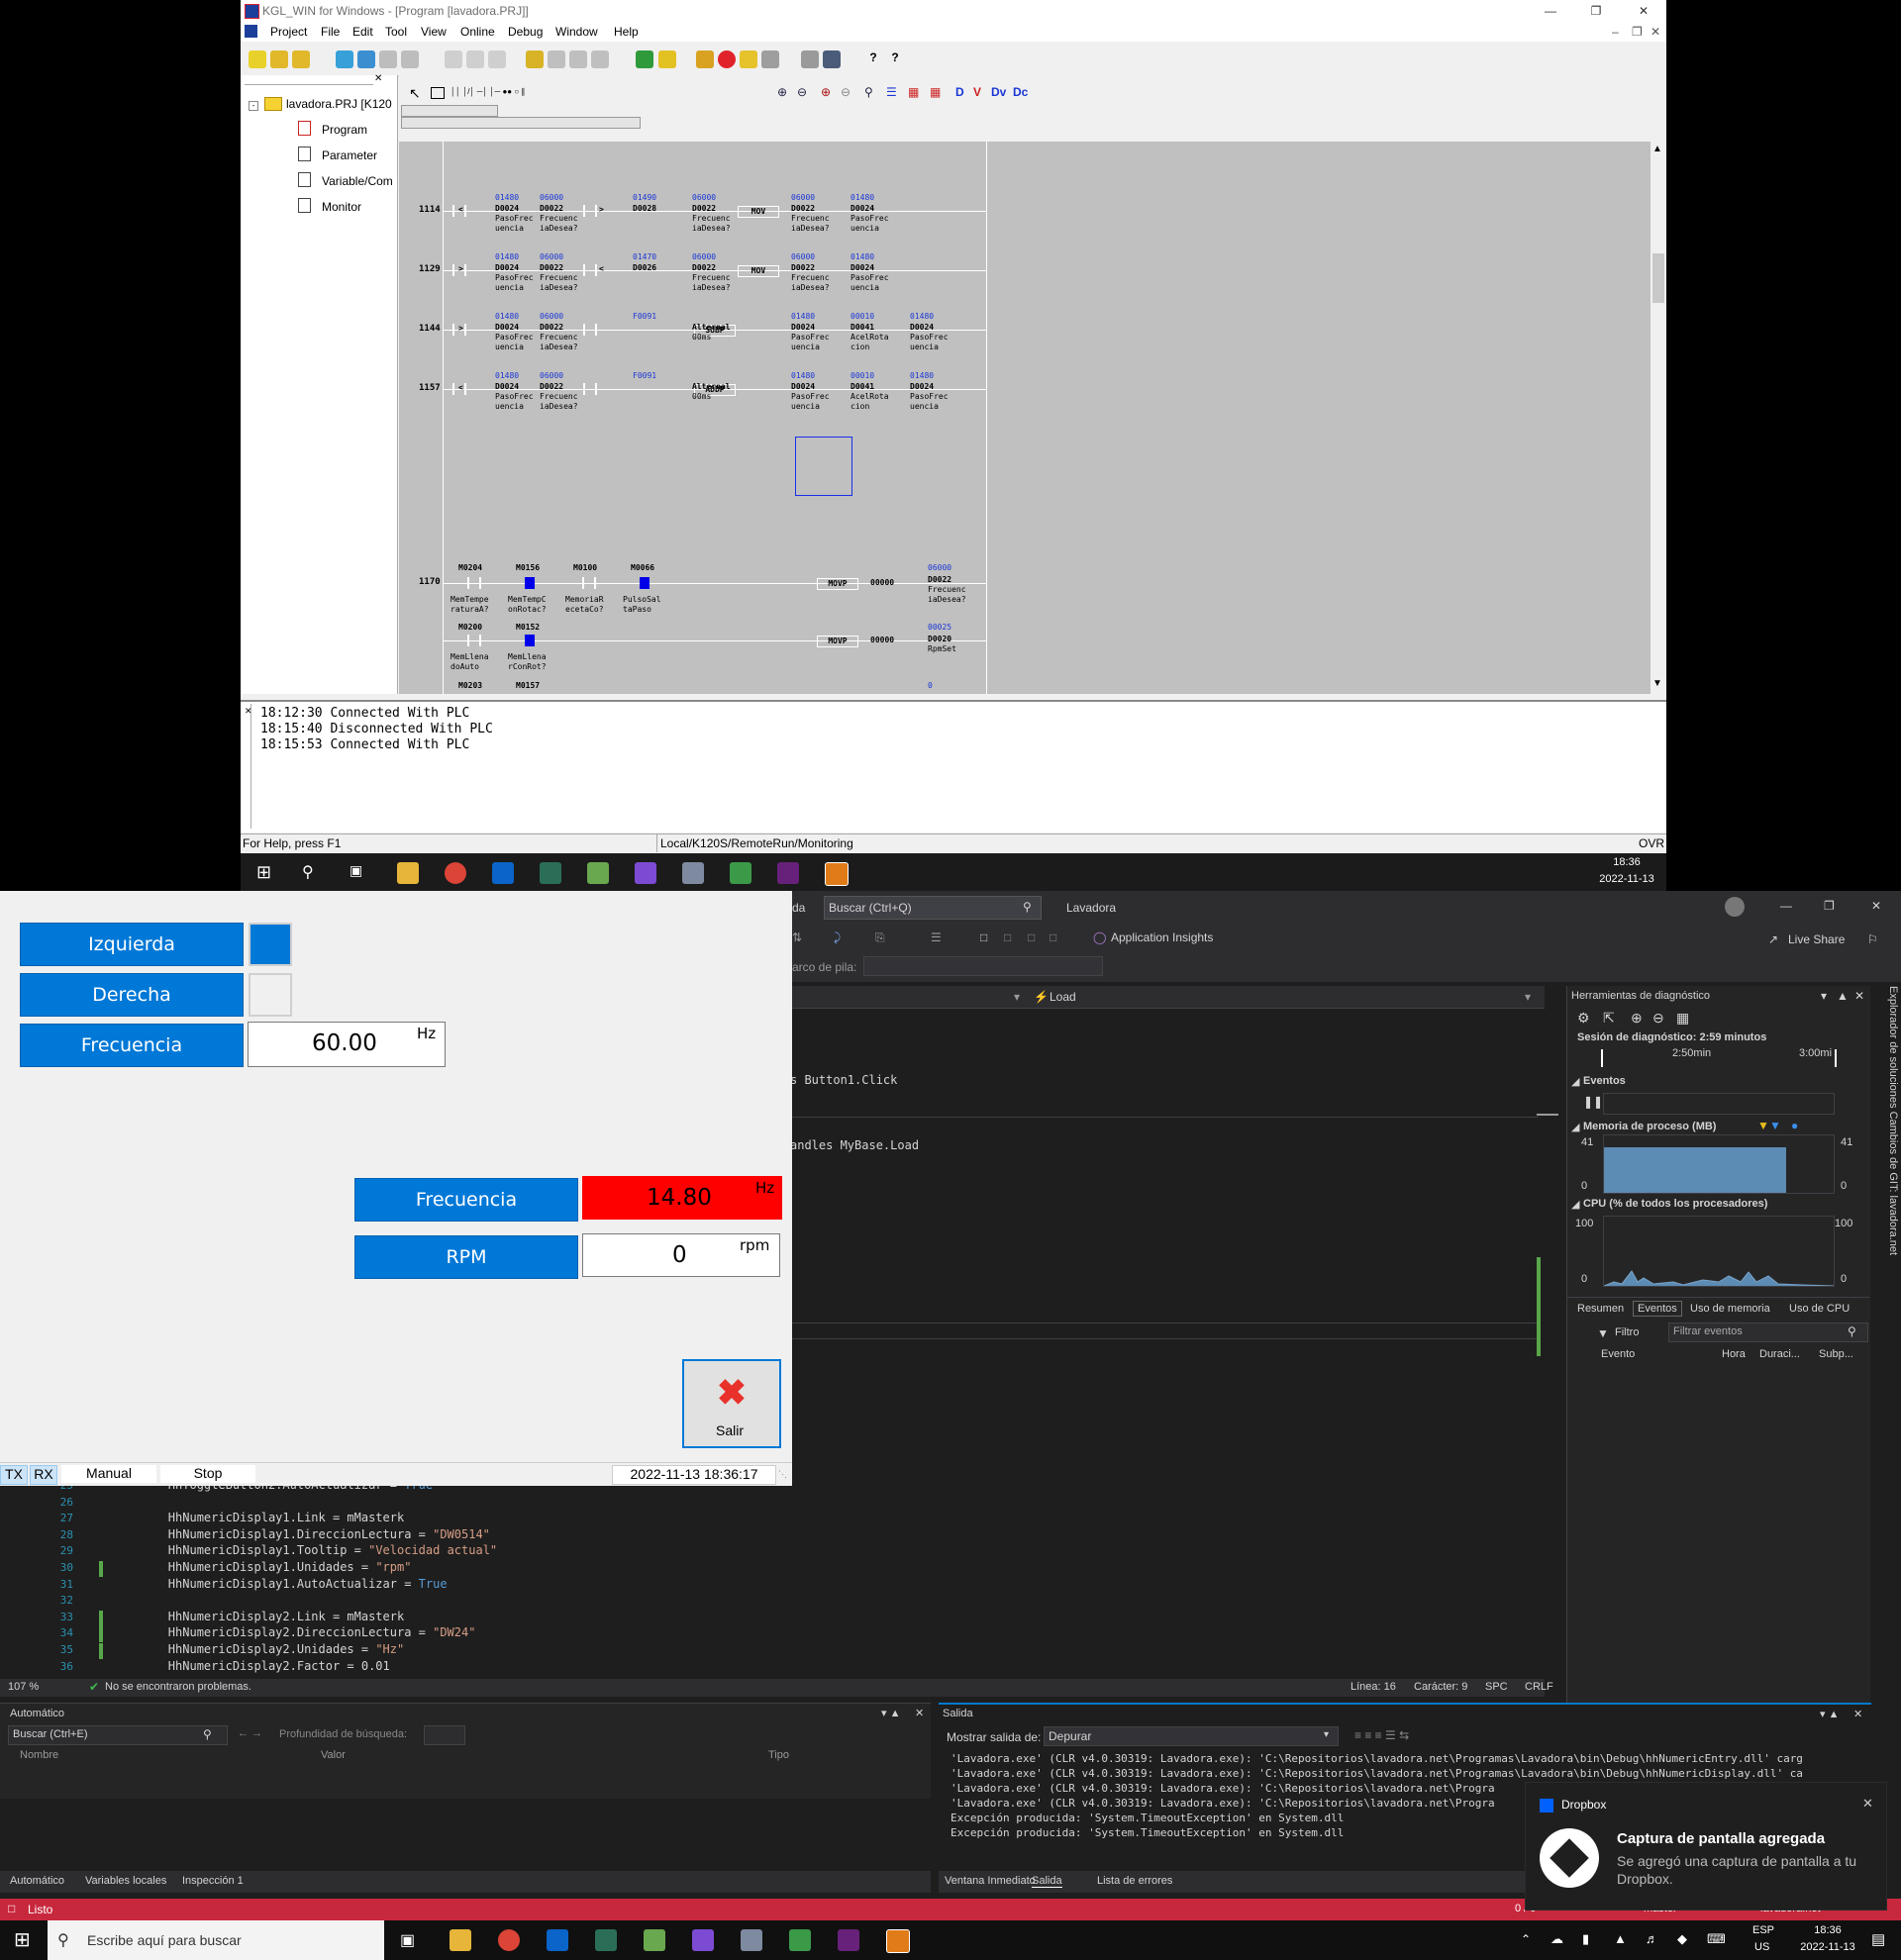  I want to click on clock-time: 18:36, so click(1827, 1930).